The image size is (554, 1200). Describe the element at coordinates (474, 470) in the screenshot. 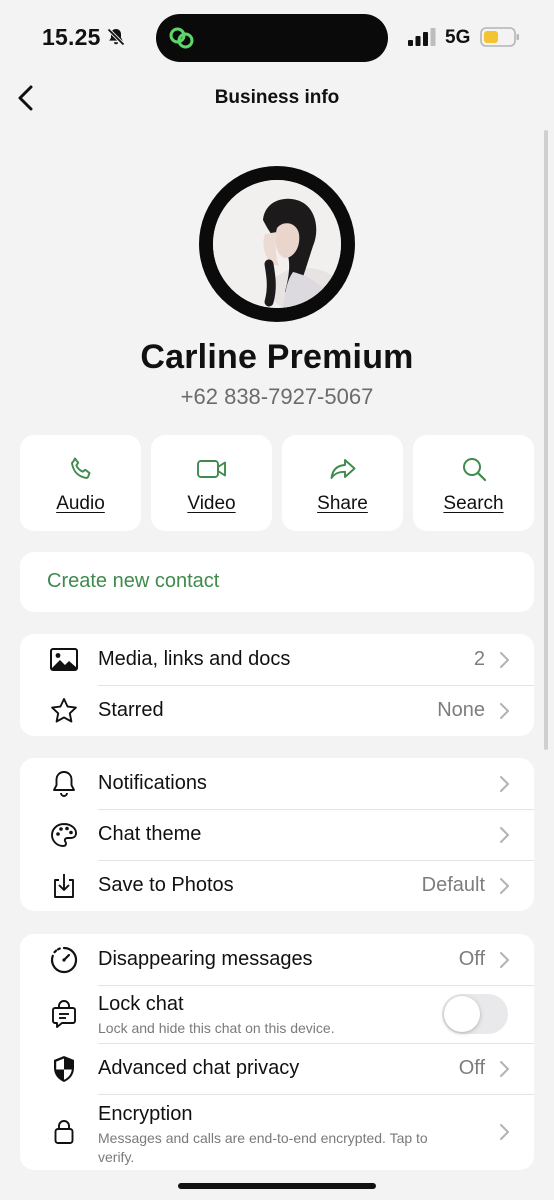

I see `search-icon` at that location.